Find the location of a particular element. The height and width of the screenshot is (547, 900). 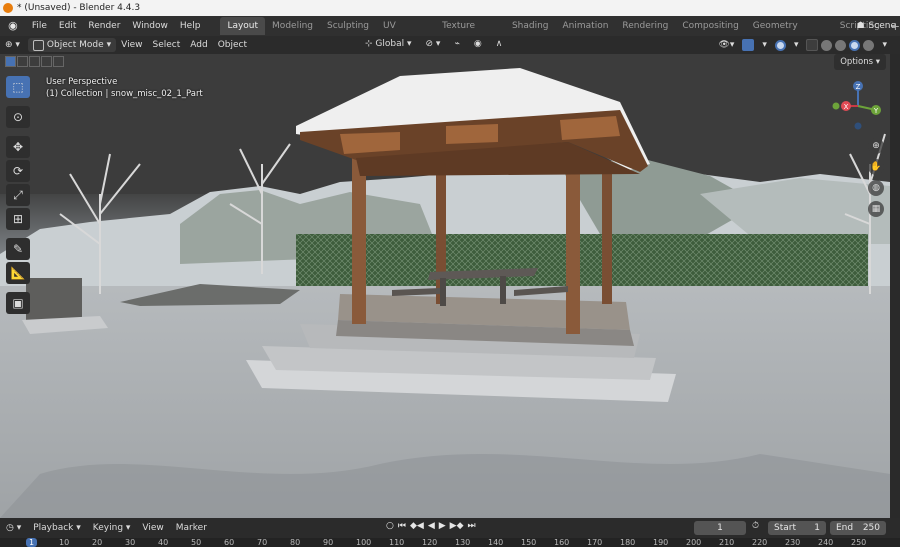

ruler-tick: 10 is located at coordinates (64, 542).